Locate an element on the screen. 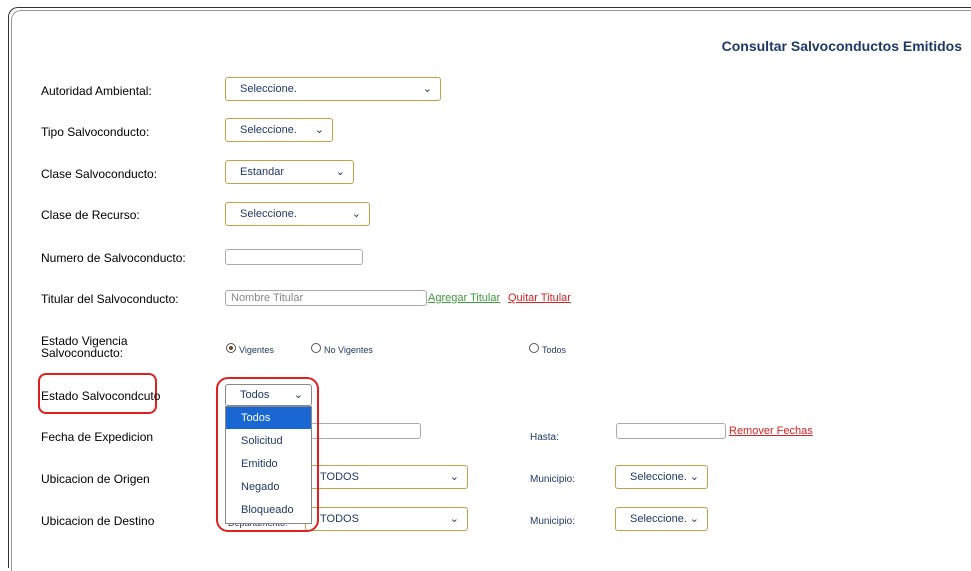 Image resolution: width=971 pixels, height=571 pixels. titular-label: Titular del Salvoconducto: is located at coordinates (110, 299).